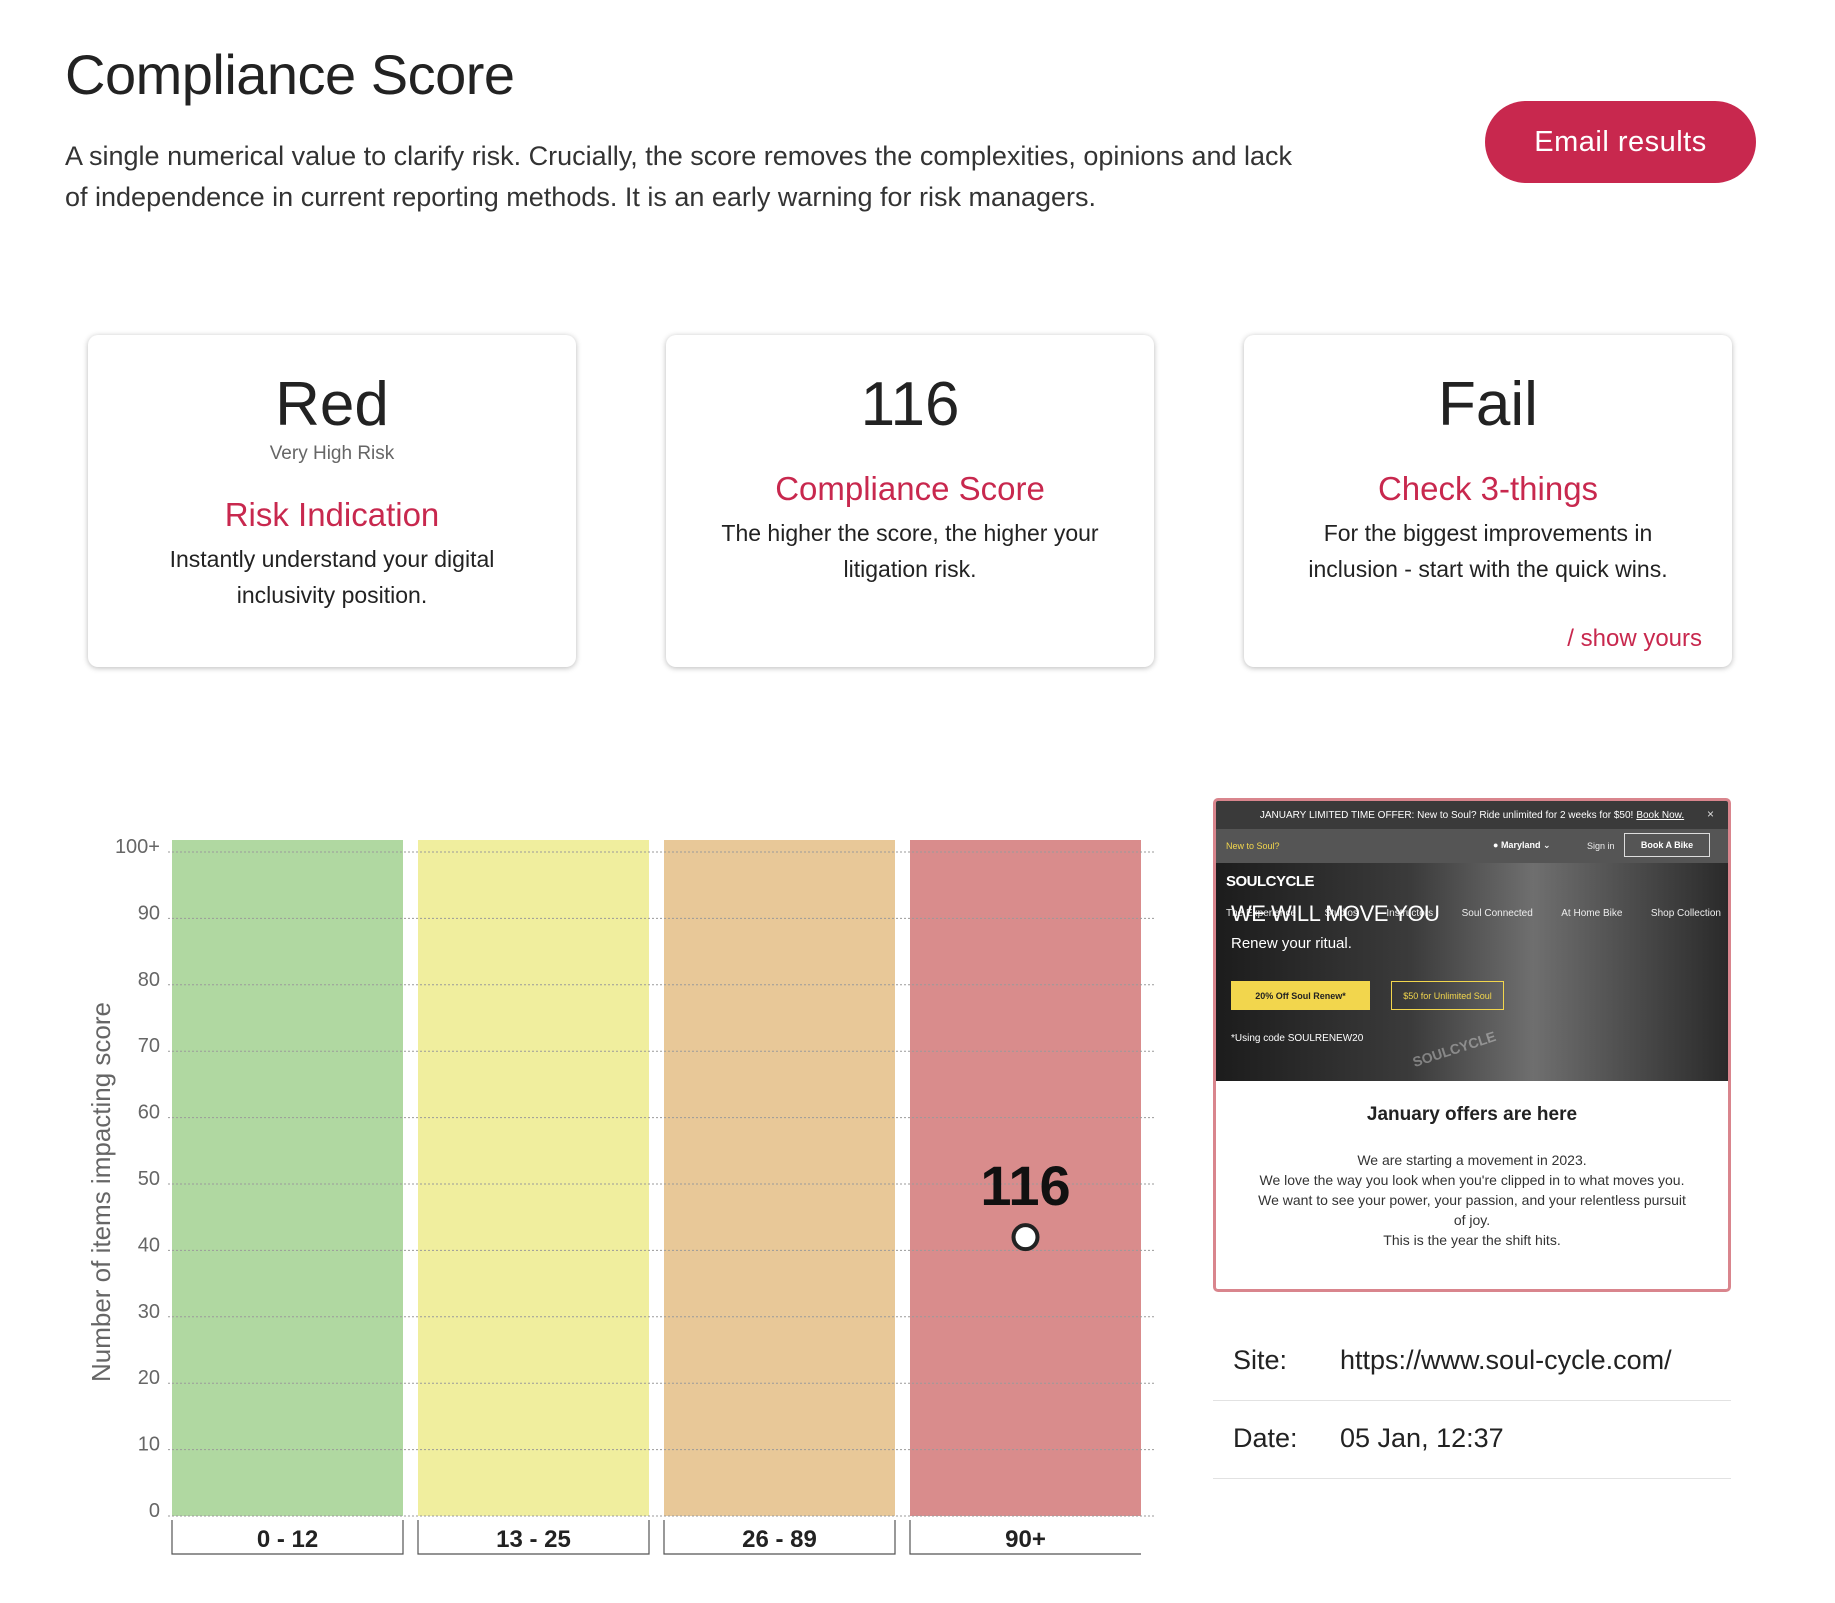 The width and height of the screenshot is (1835, 1603). What do you see at coordinates (1025, 1237) in the screenshot?
I see `chart-score-marker` at bounding box center [1025, 1237].